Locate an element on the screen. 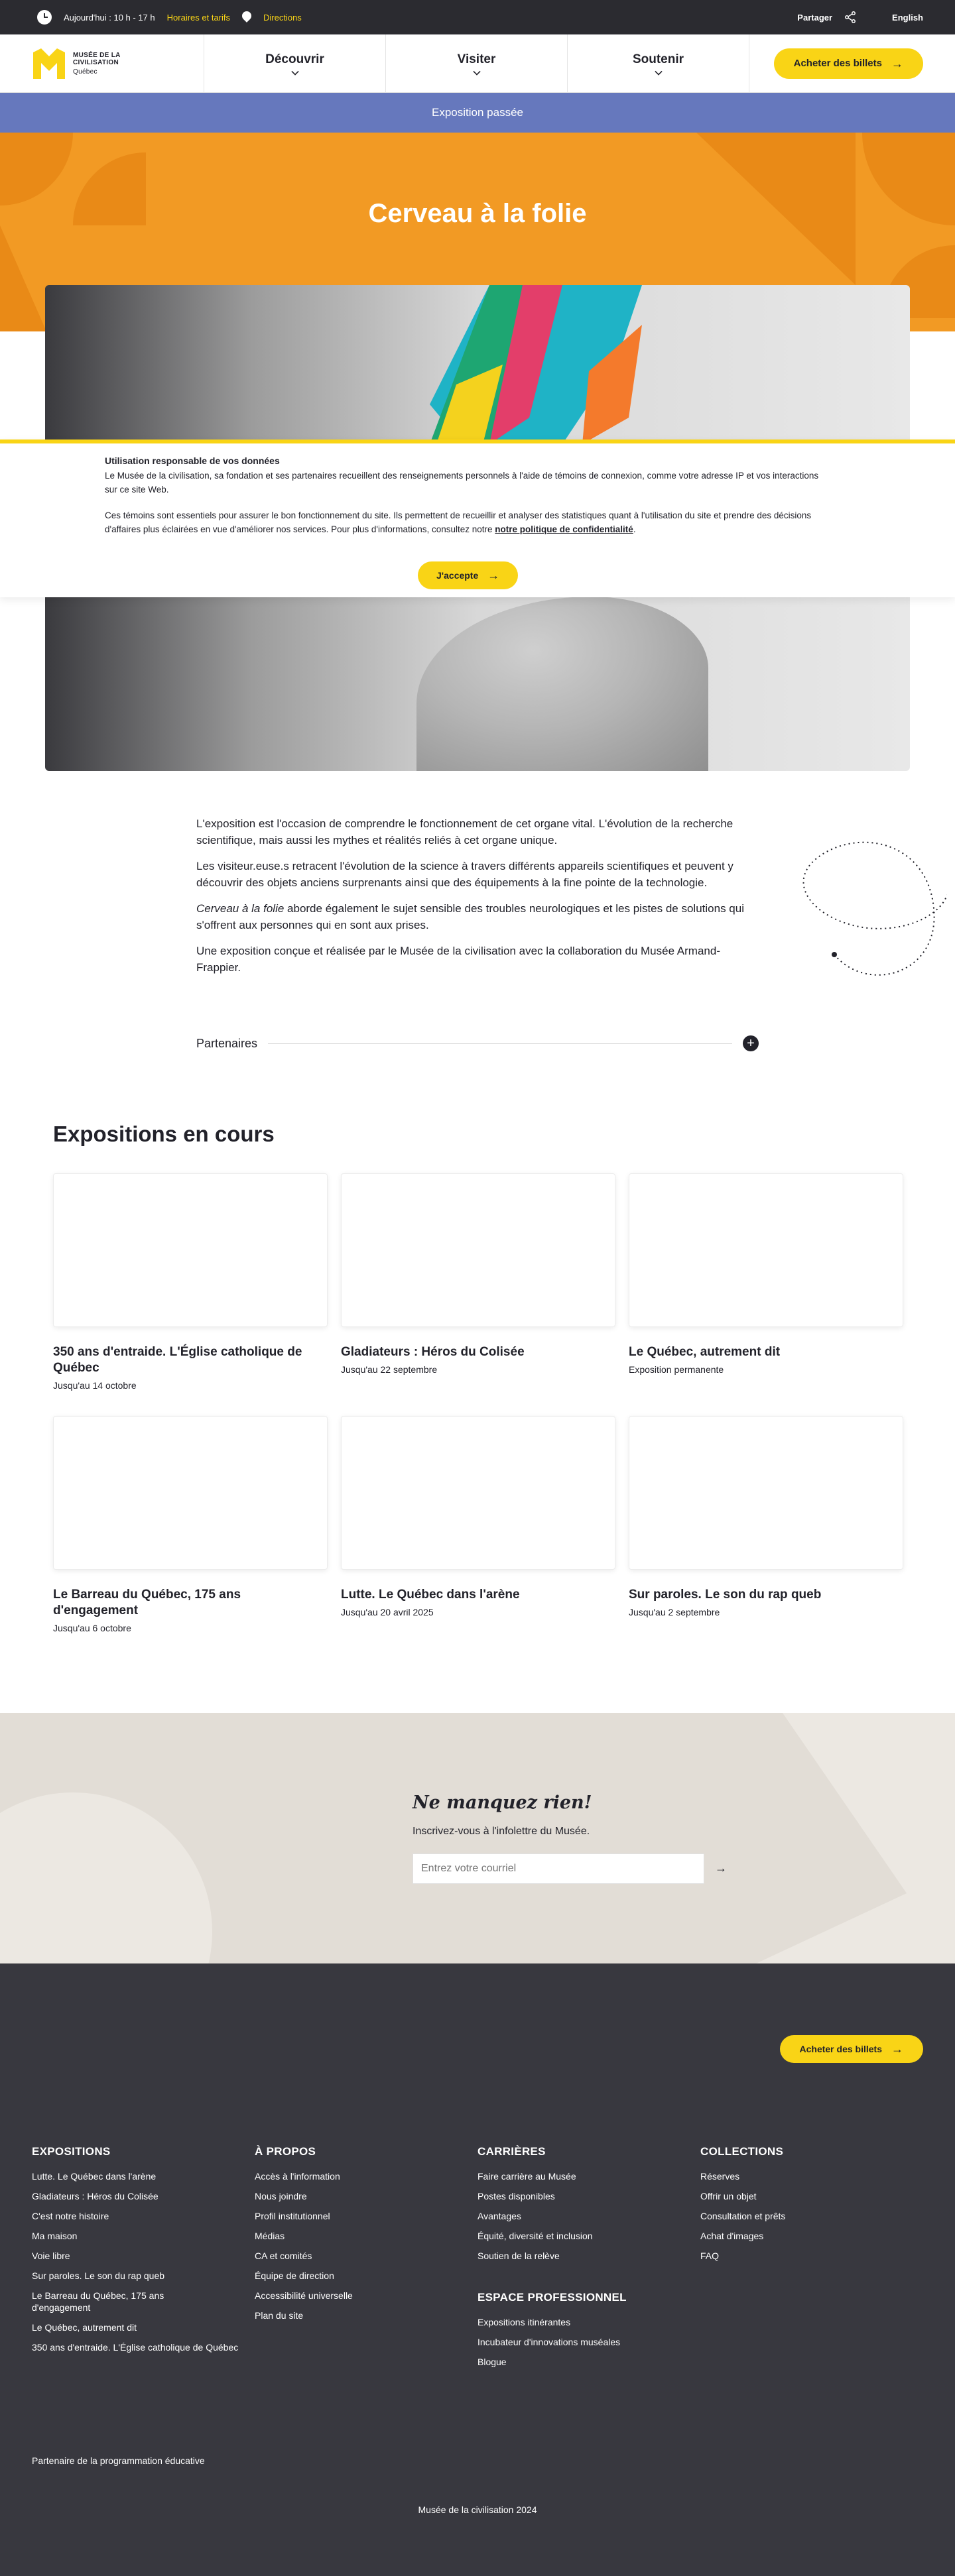 This screenshot has width=955, height=2576. language-switch: English is located at coordinates (907, 18).